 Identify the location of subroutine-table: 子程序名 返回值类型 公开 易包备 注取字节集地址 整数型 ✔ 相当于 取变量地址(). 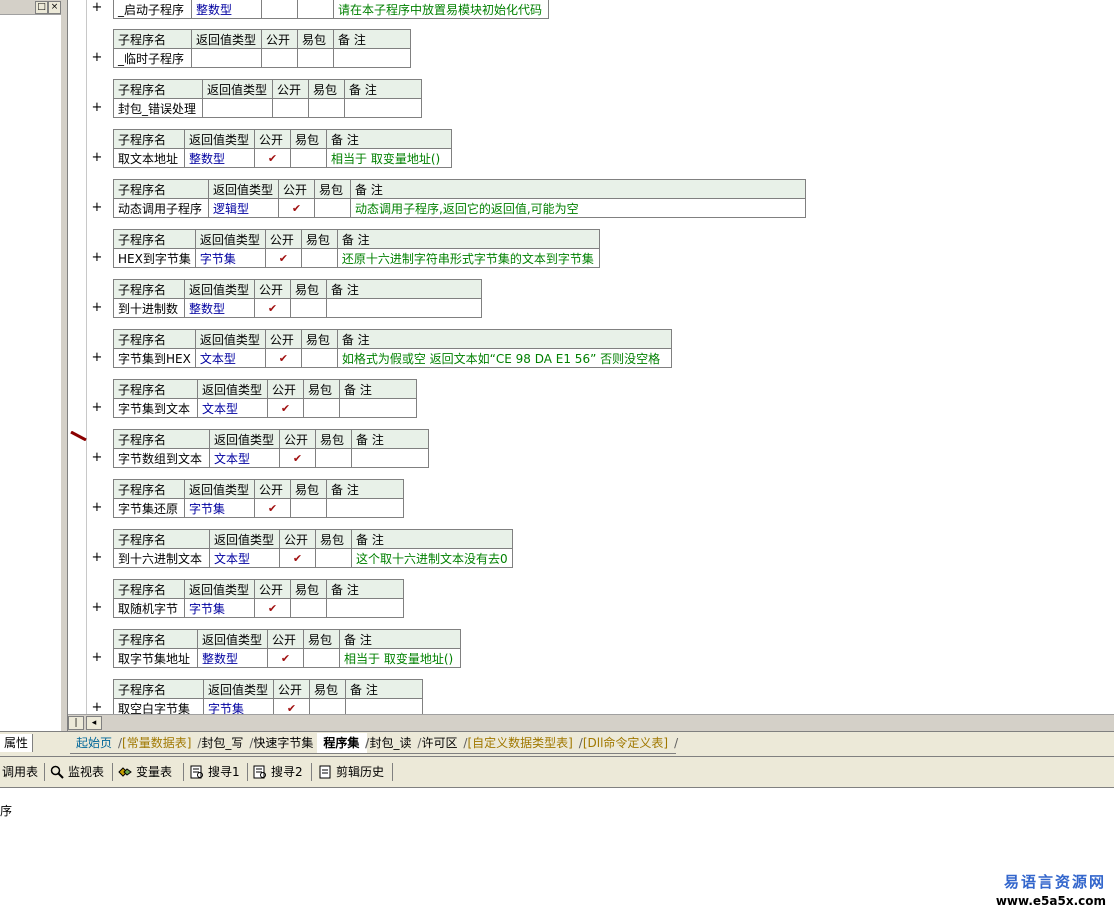
(287, 648).